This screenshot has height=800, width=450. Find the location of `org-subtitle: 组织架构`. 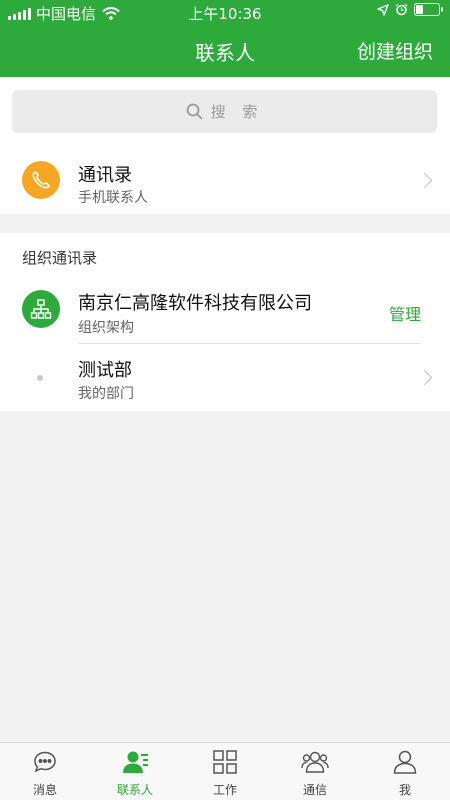

org-subtitle: 组织架构 is located at coordinates (106, 328).